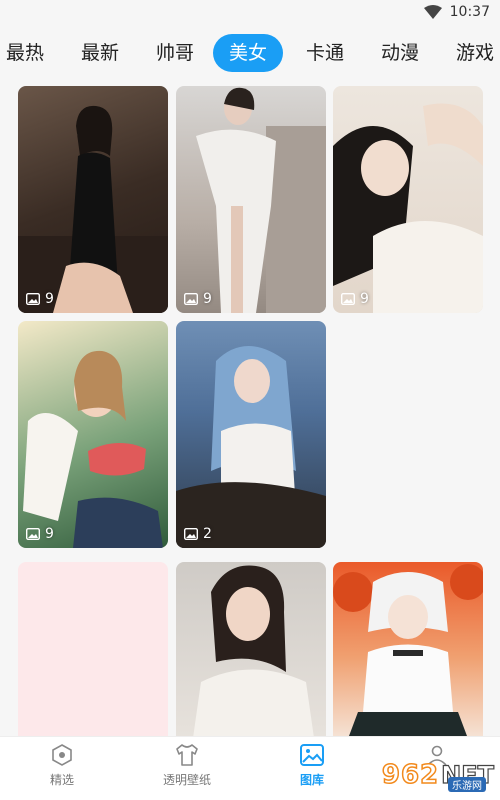 This screenshot has height=800, width=500. I want to click on album-card: 2, so click(251, 434).